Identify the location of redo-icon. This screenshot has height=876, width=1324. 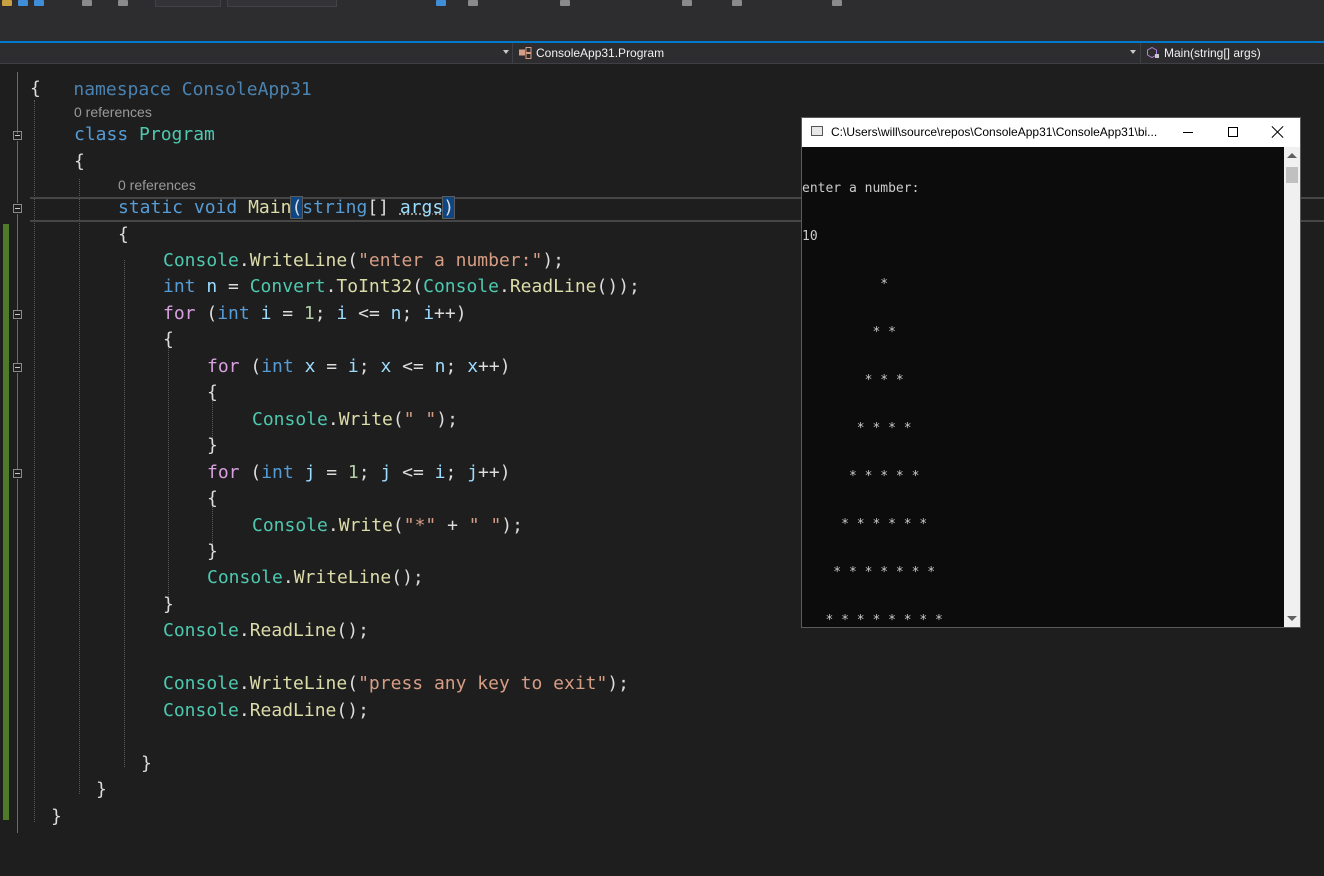
(123, 3).